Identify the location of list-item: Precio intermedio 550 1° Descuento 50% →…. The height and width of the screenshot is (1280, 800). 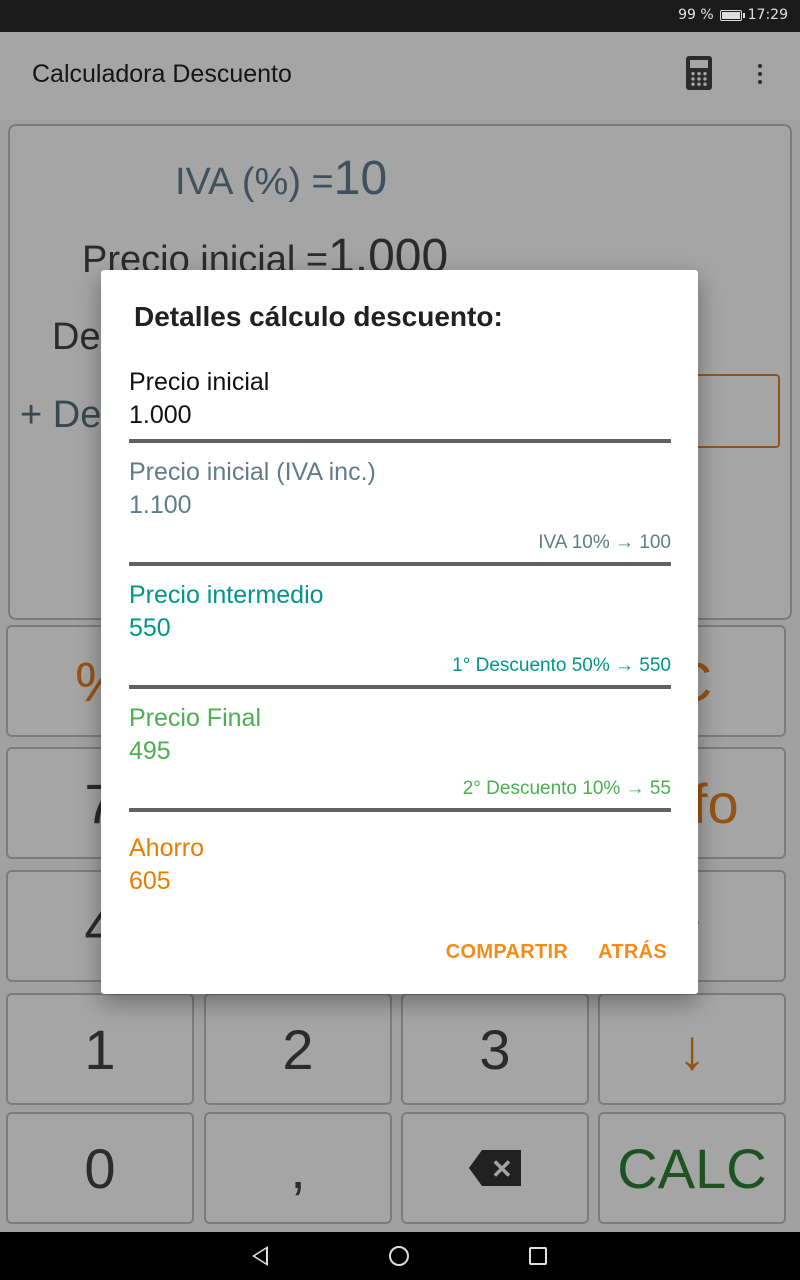
(400, 634).